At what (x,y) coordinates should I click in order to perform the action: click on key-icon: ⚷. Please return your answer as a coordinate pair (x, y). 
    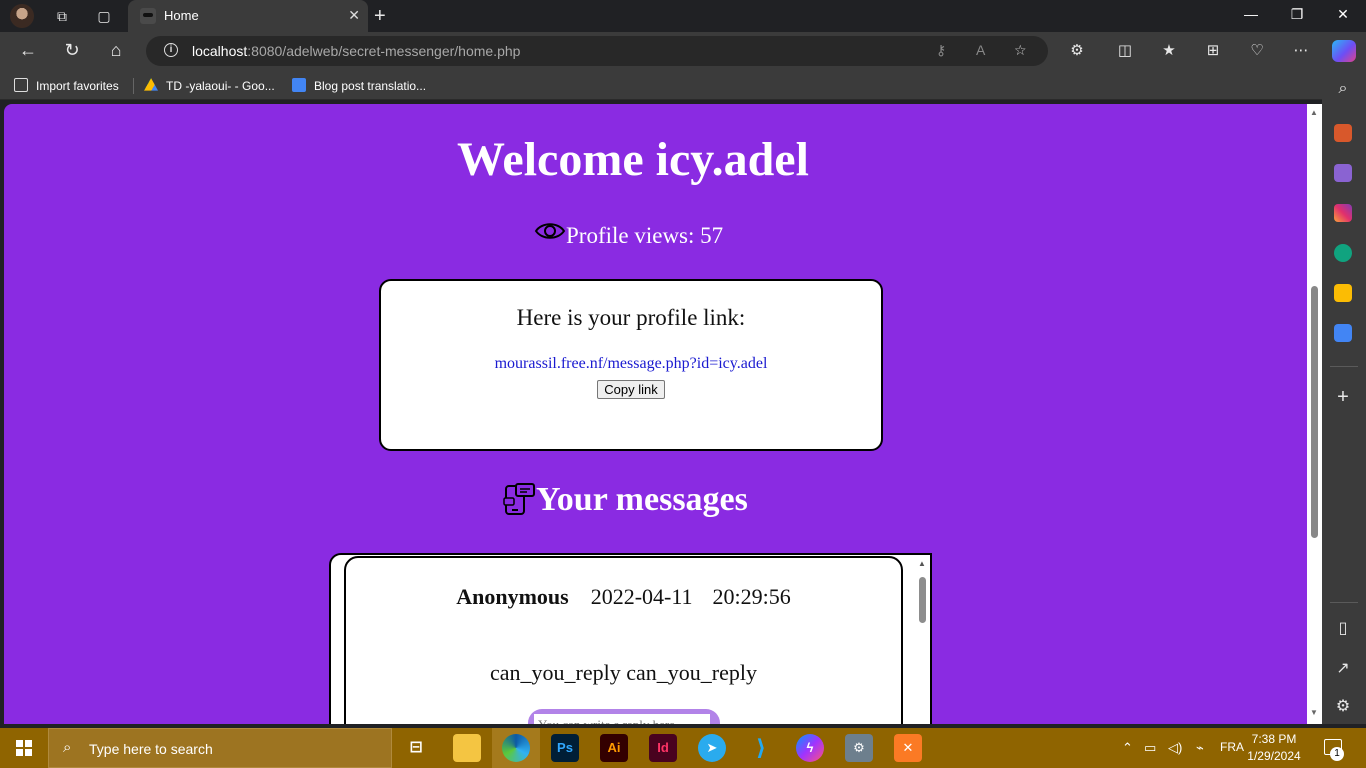
    Looking at the image, I should click on (941, 50).